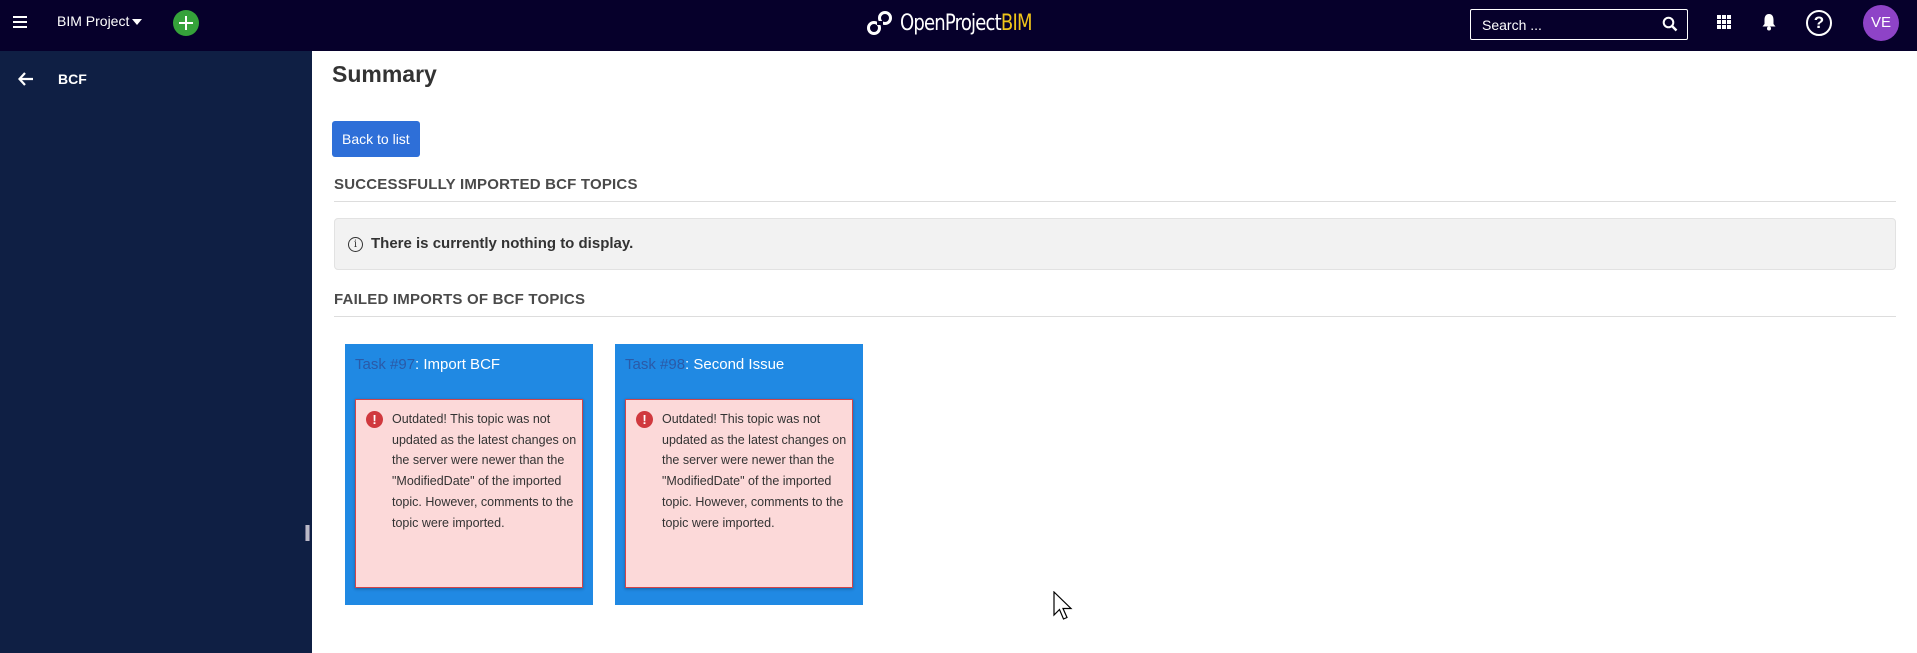 The width and height of the screenshot is (1917, 653). What do you see at coordinates (355, 244) in the screenshot?
I see `info-icon: i` at bounding box center [355, 244].